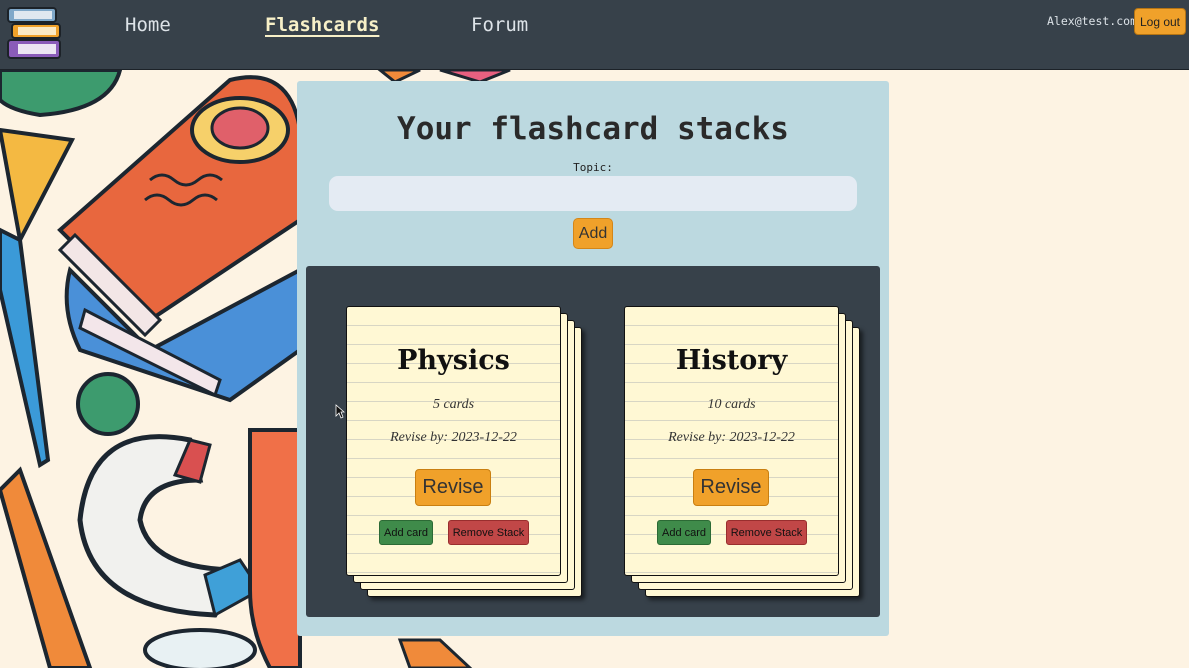  What do you see at coordinates (340, 411) in the screenshot?
I see `mouse-pointer-icon` at bounding box center [340, 411].